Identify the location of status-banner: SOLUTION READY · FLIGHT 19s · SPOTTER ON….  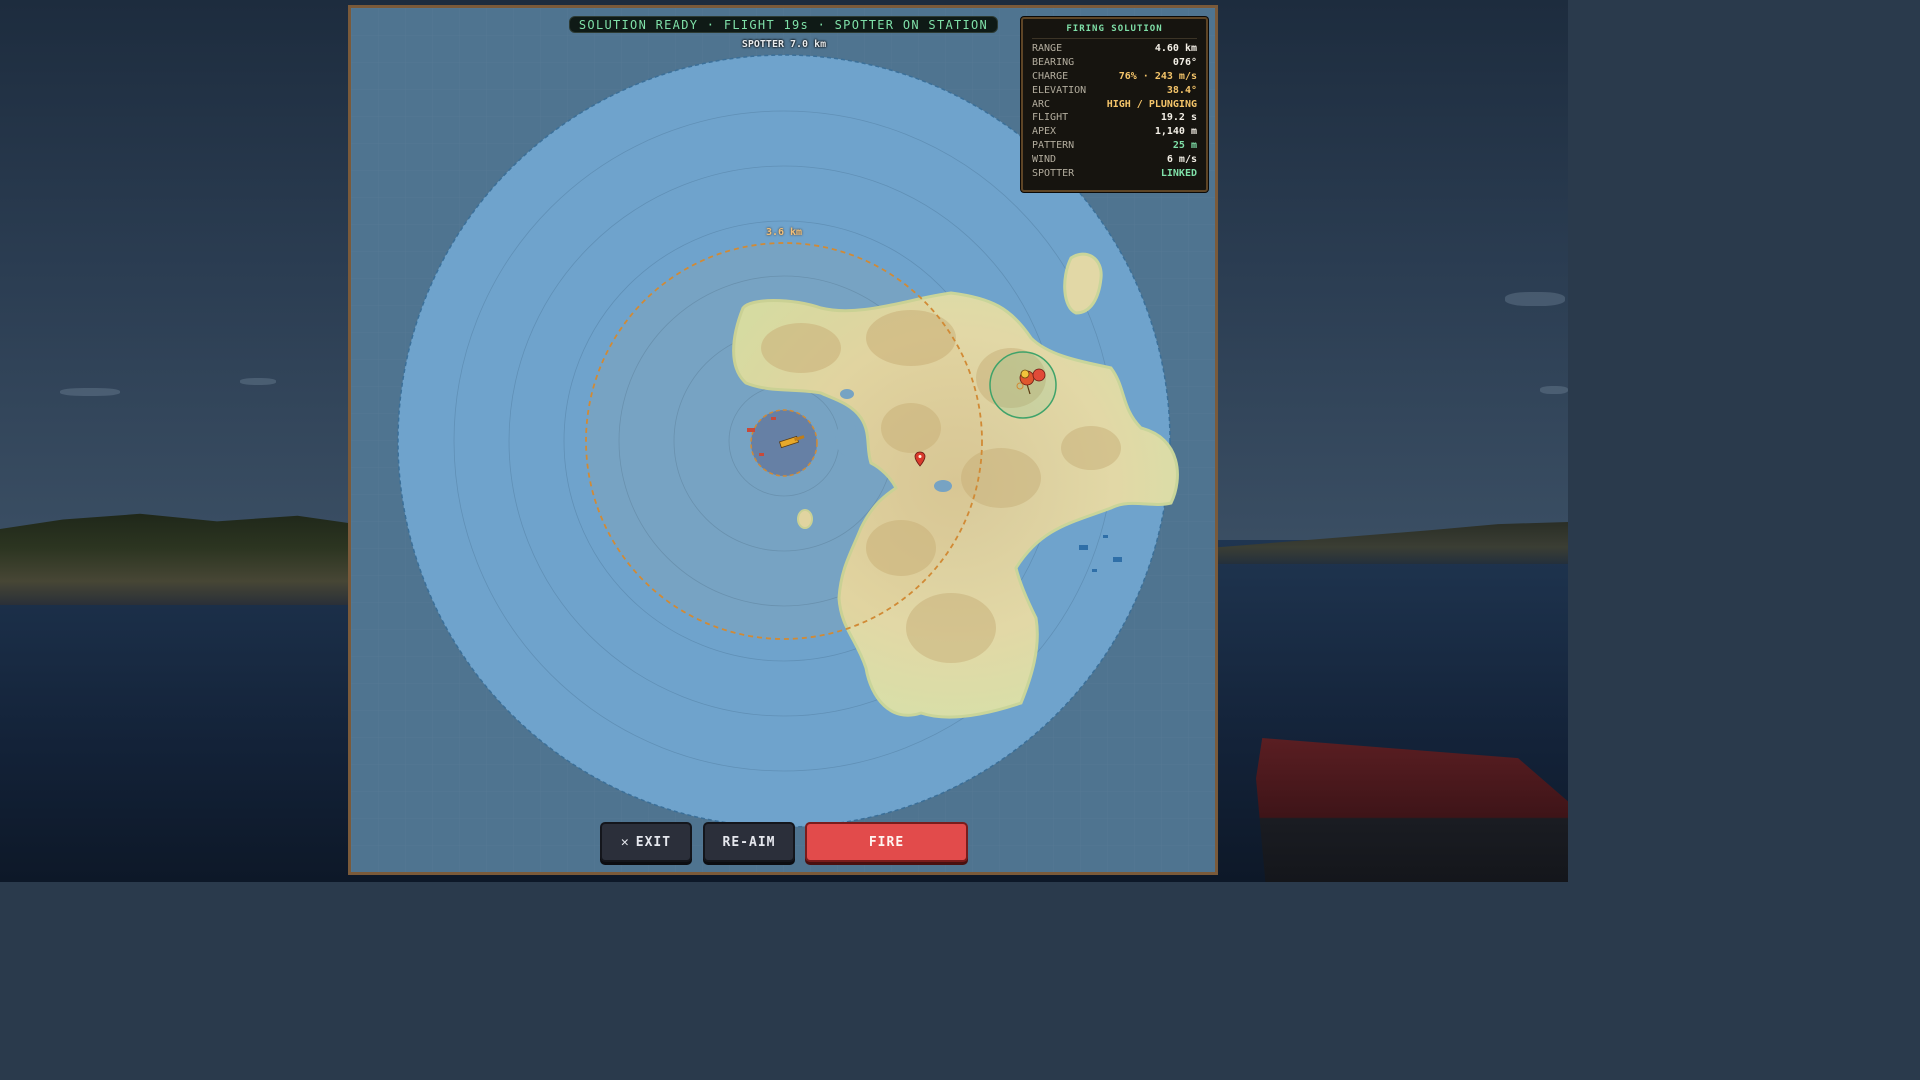
(783, 24).